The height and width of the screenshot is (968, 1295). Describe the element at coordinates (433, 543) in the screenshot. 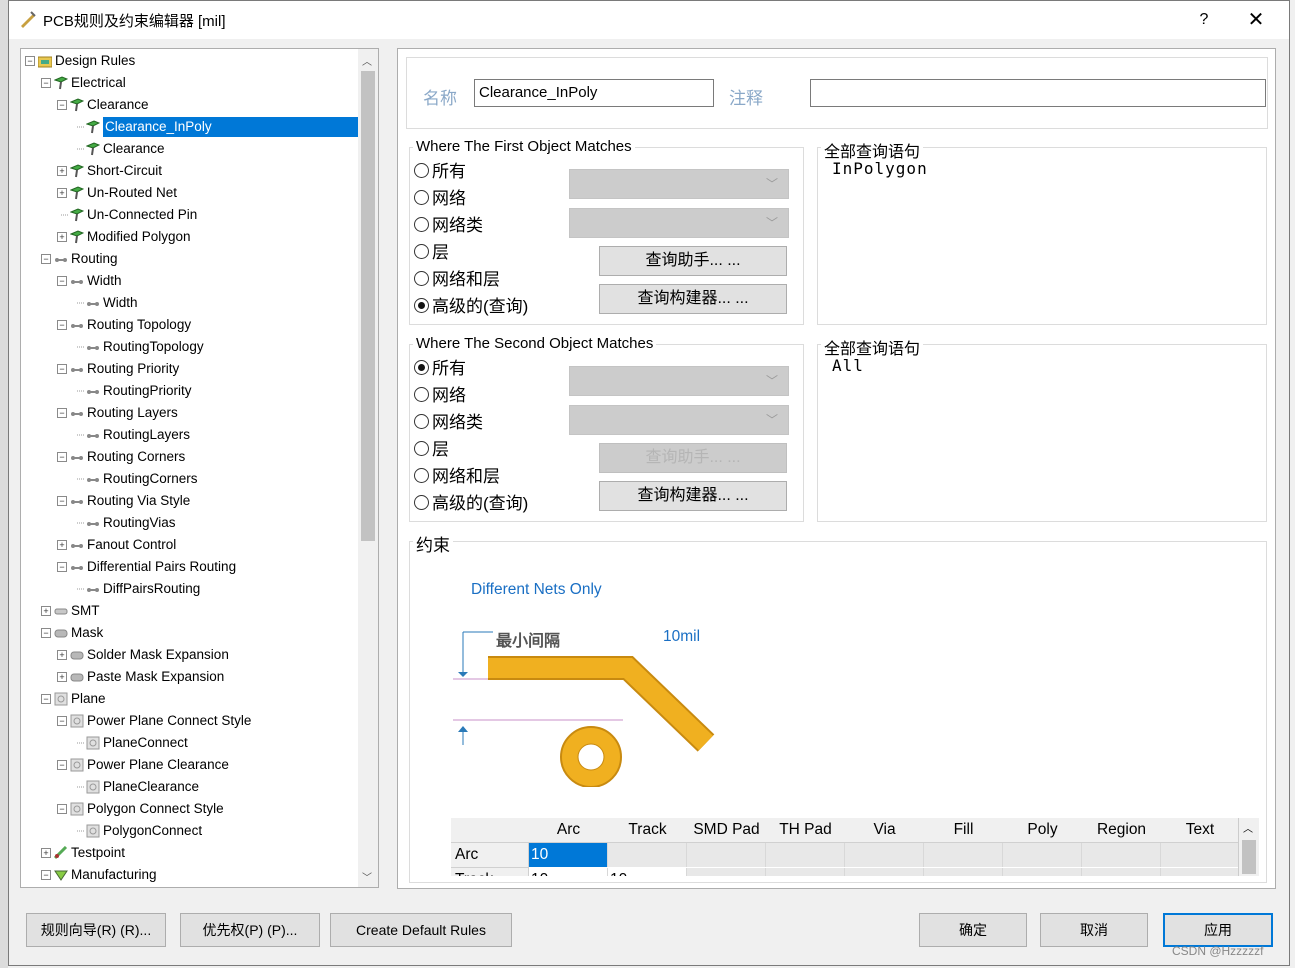

I see `constraint-title: 约束` at that location.